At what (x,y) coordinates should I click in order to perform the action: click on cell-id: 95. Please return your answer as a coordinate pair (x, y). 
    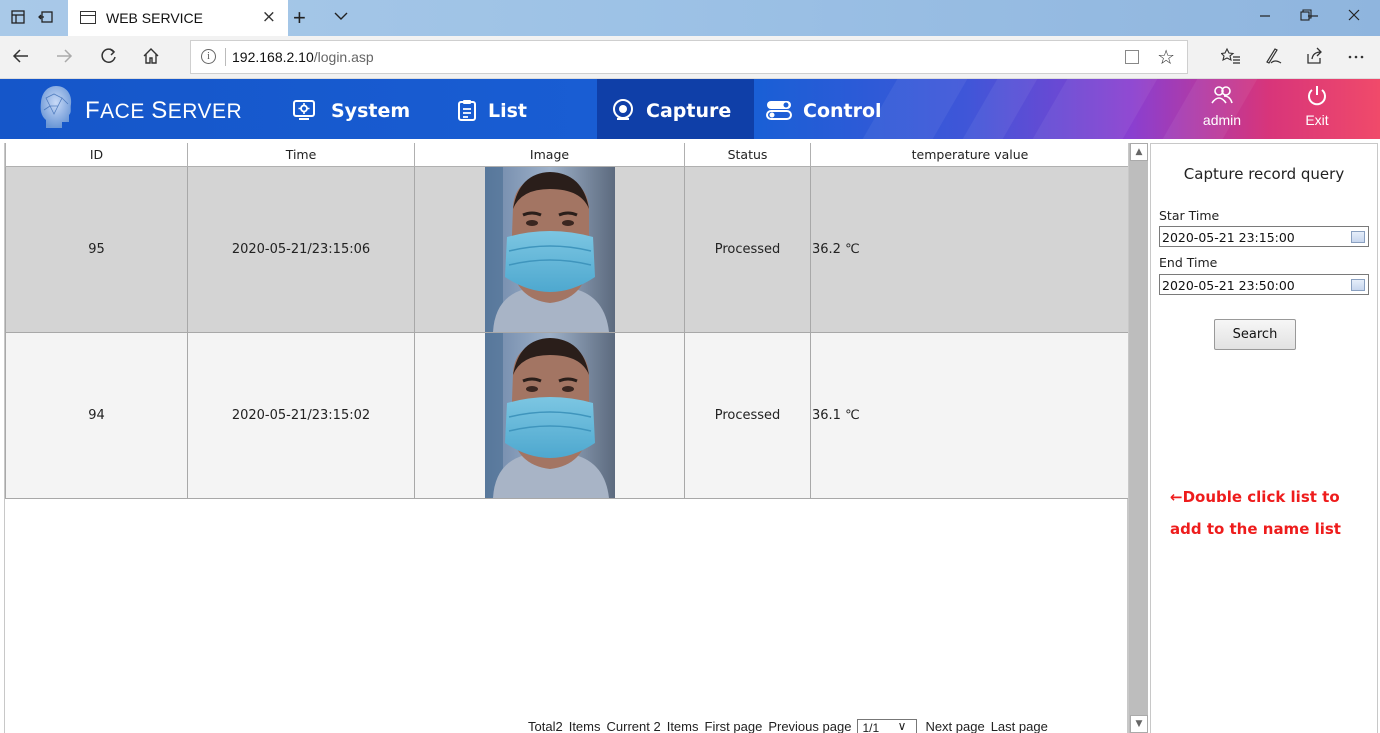
    Looking at the image, I should click on (96, 249).